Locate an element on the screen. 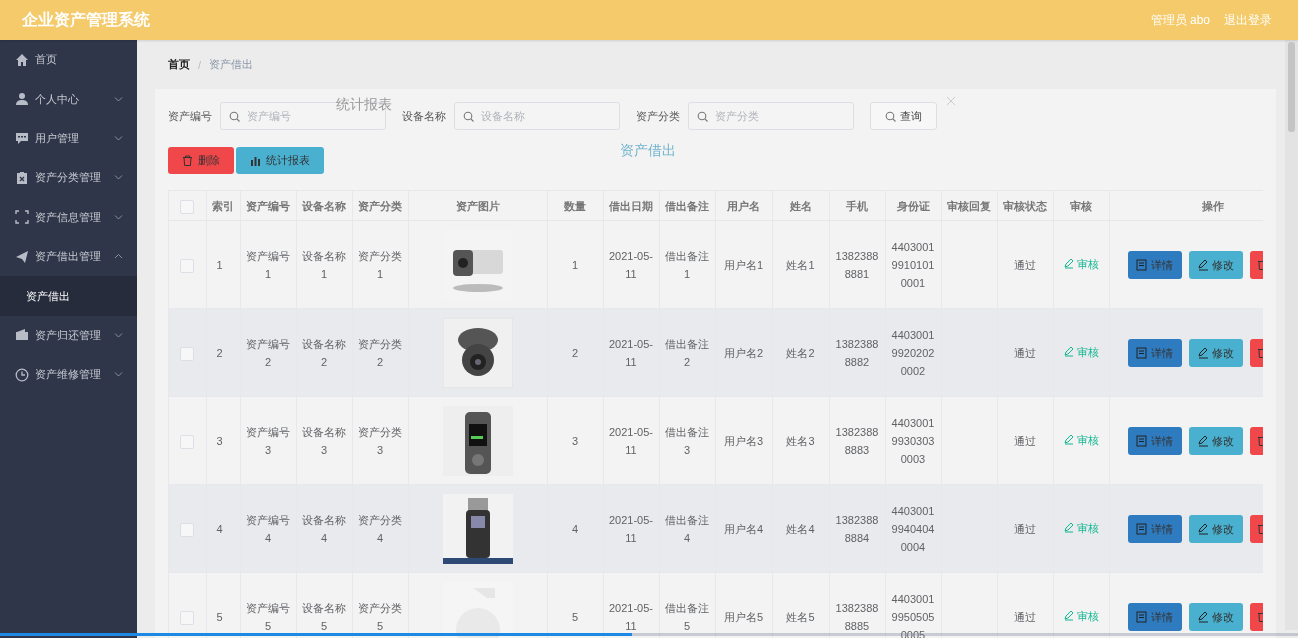 The image size is (1298, 638). chart-title: 资产借出 is located at coordinates (648, 151).